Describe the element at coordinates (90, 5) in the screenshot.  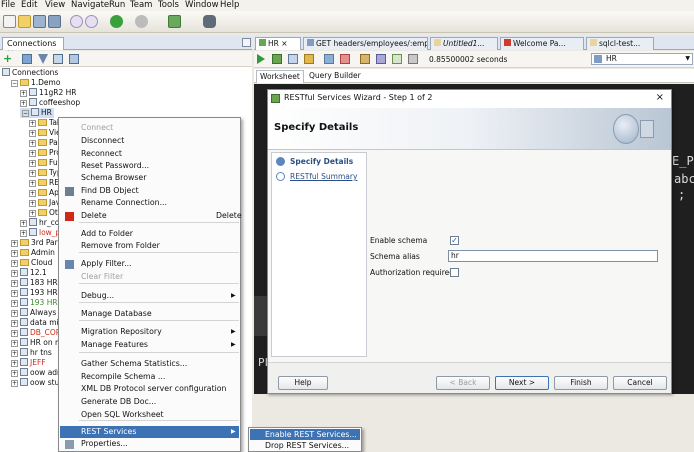
I see `menu-navigate: Navigate` at that location.